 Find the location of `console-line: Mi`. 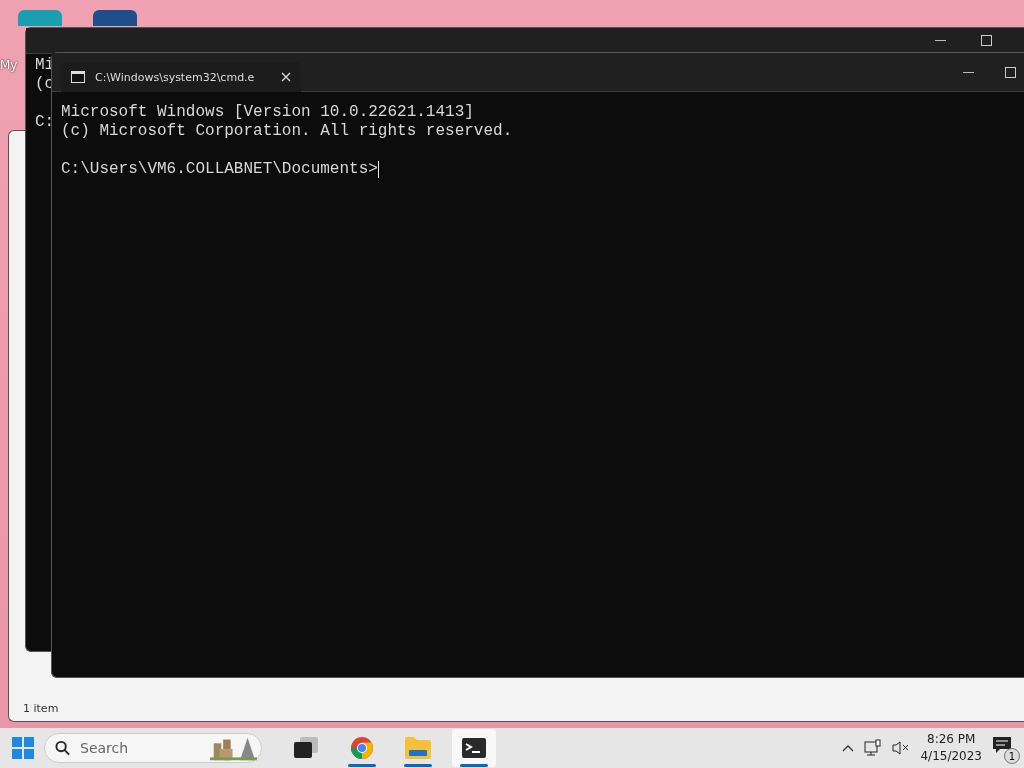

console-line: Mi is located at coordinates (45, 65).